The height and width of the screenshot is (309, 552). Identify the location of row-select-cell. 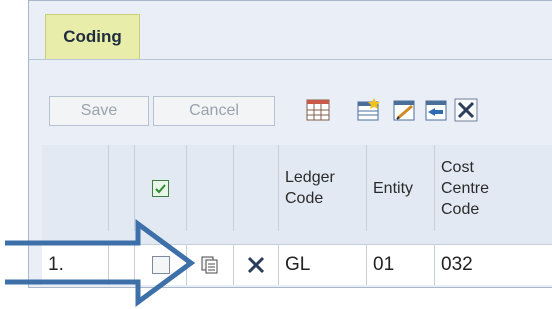
(161, 264).